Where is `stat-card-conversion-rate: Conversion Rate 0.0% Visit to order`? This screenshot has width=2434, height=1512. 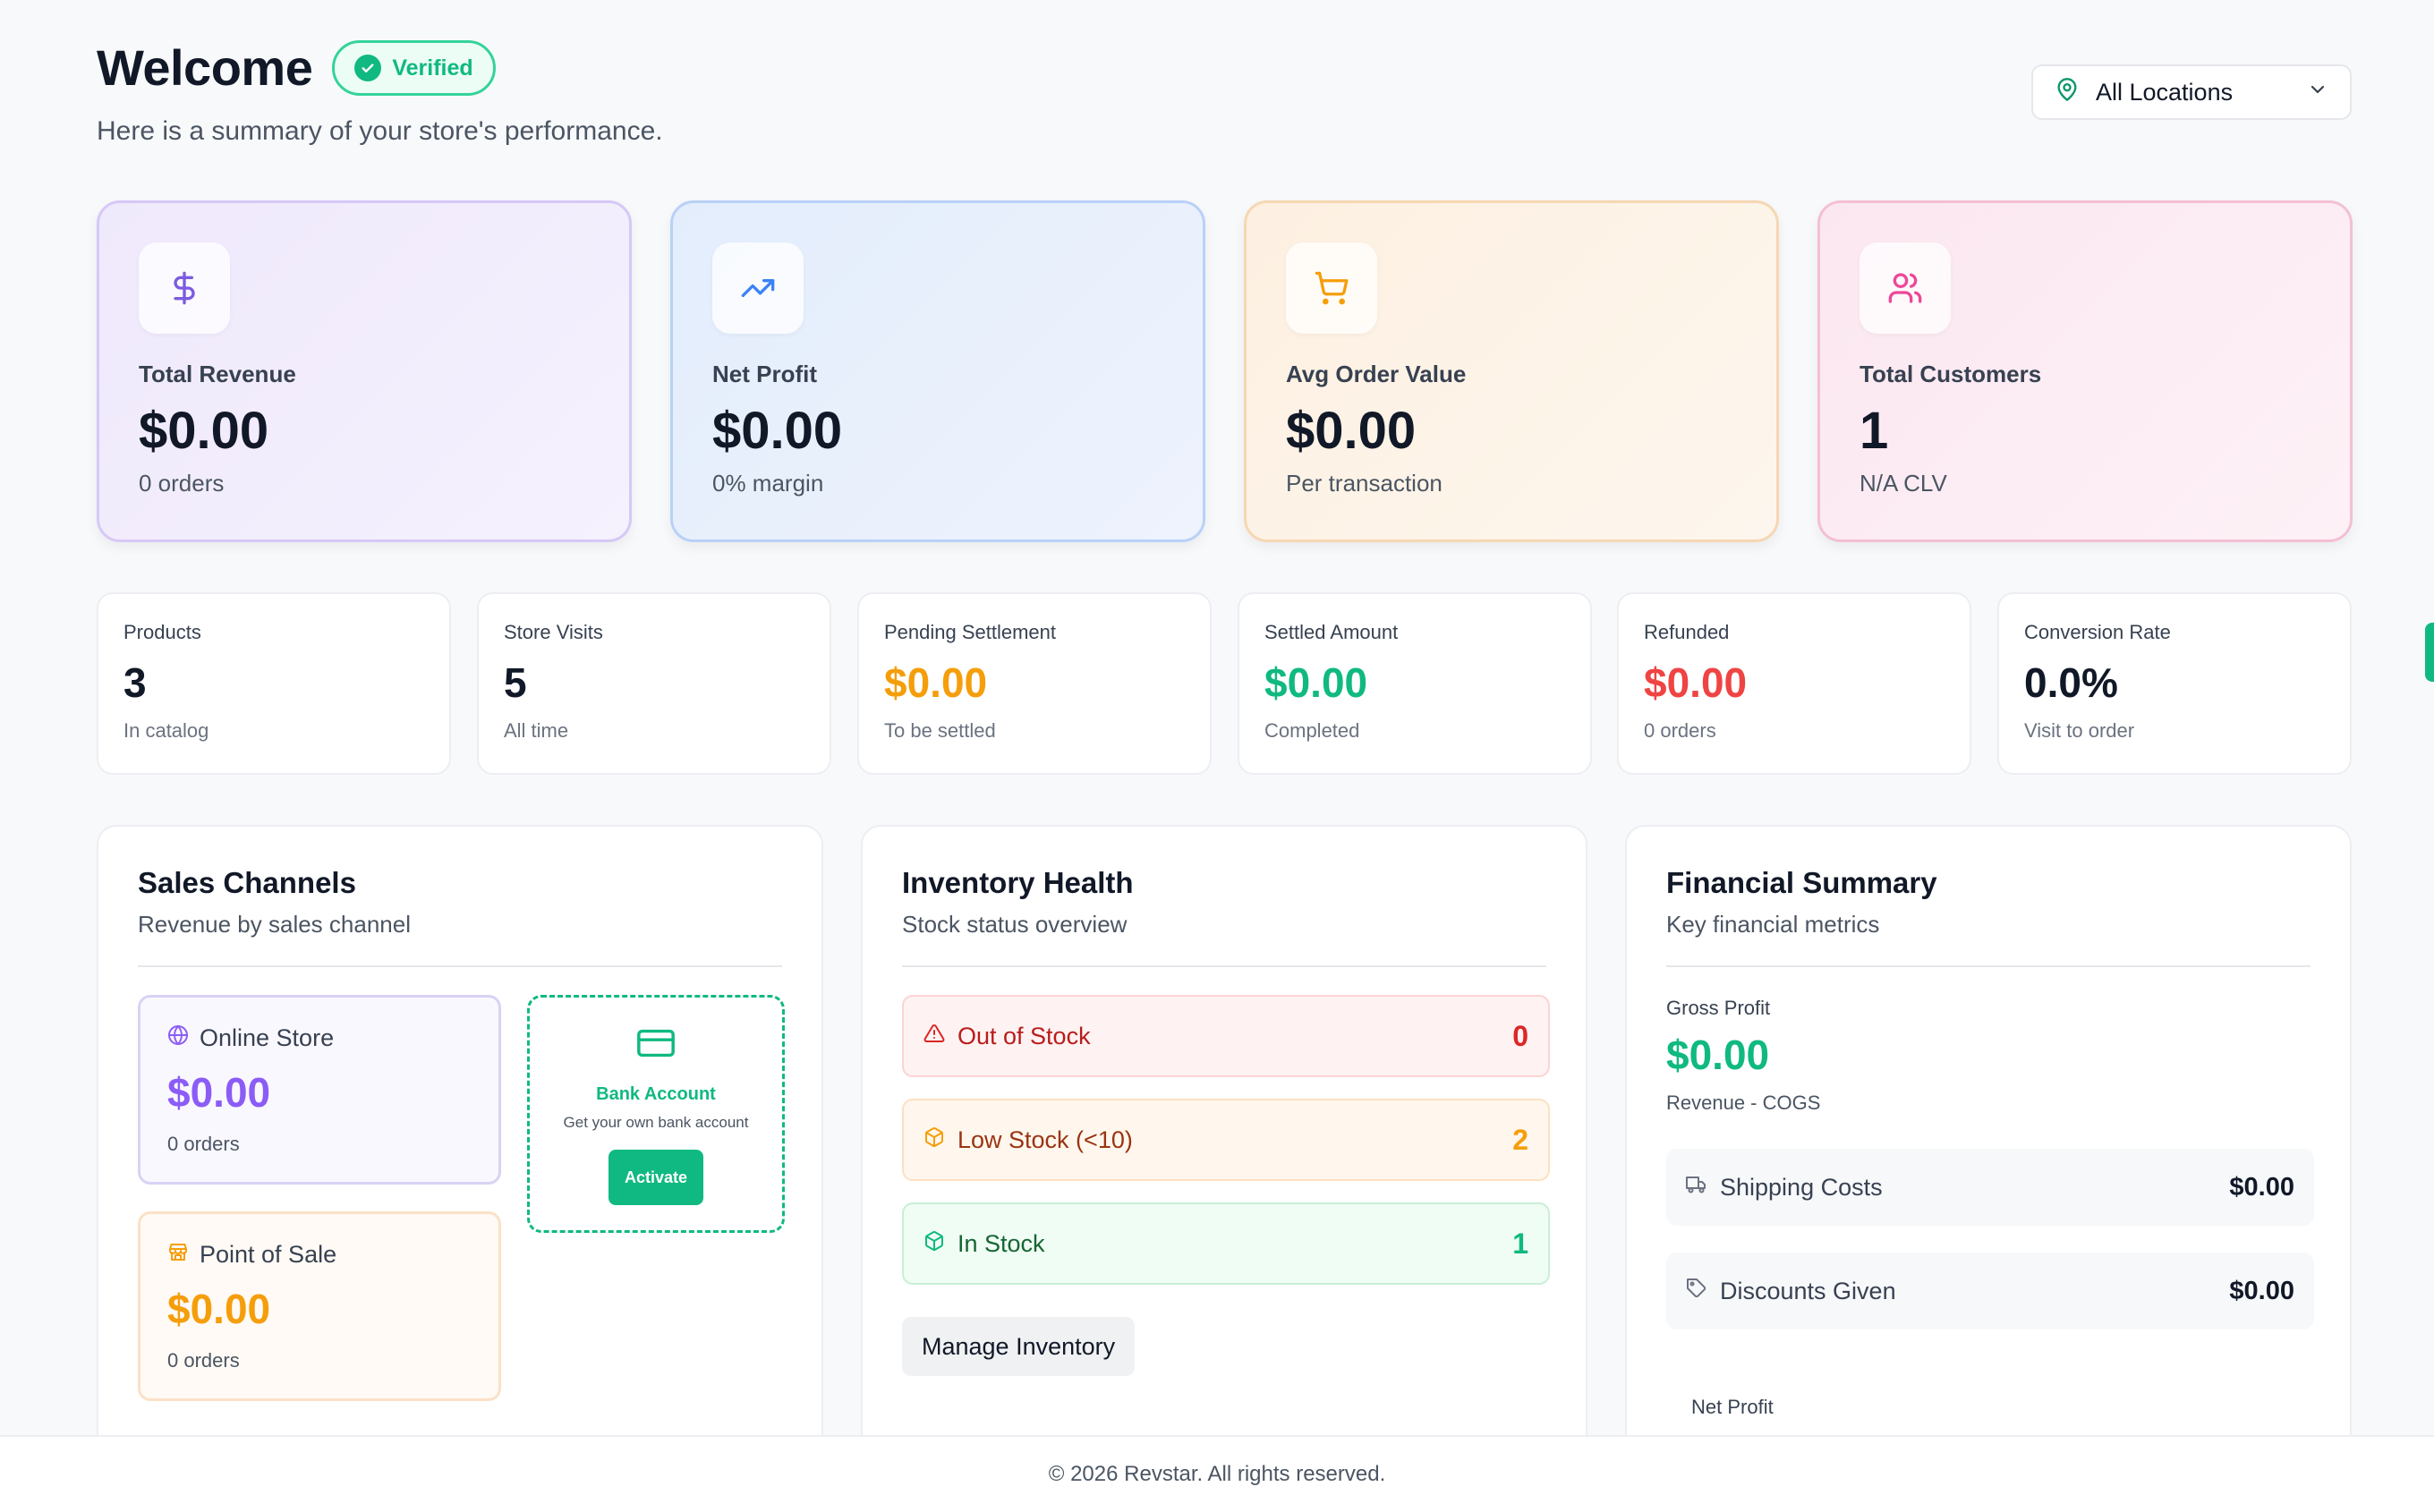 stat-card-conversion-rate: Conversion Rate 0.0% Visit to order is located at coordinates (2174, 683).